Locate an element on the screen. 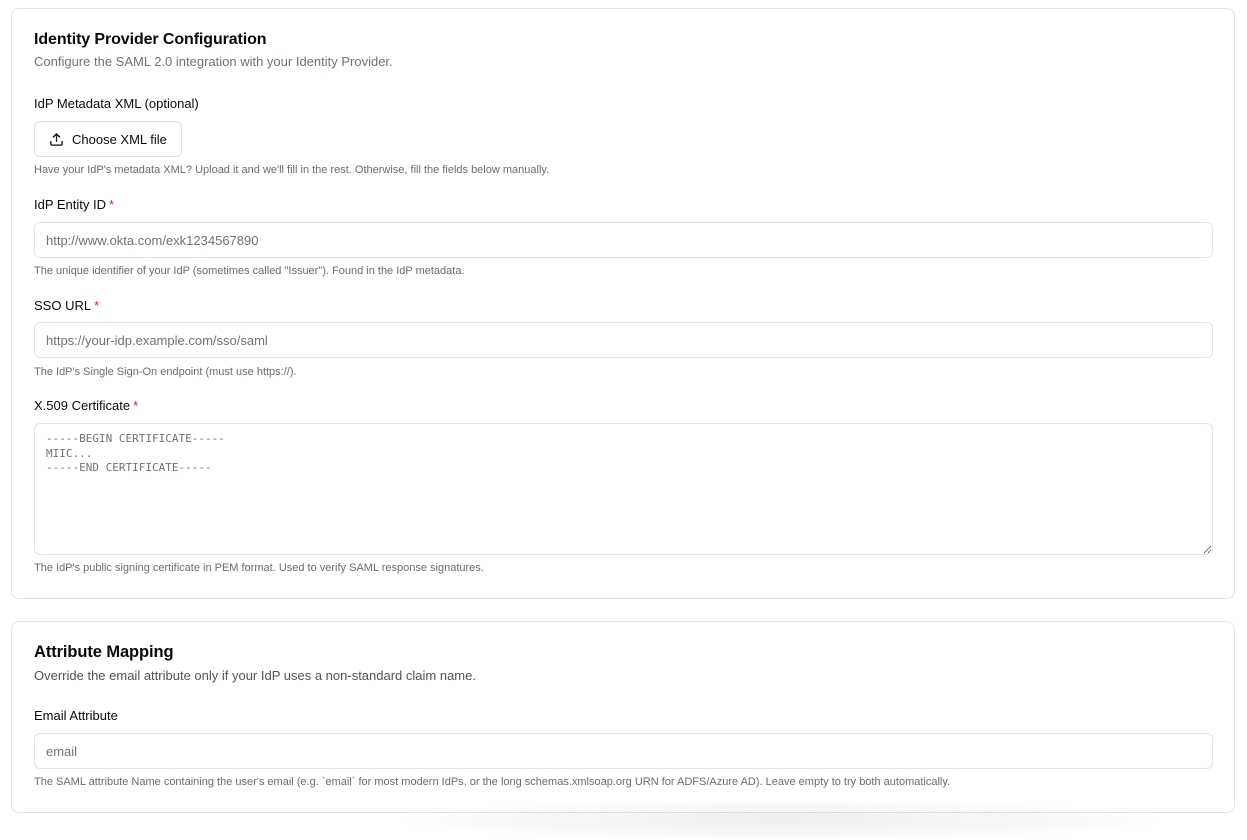 This screenshot has width=1247, height=840. certificate-label: X.509 Certificate * is located at coordinates (86, 405).